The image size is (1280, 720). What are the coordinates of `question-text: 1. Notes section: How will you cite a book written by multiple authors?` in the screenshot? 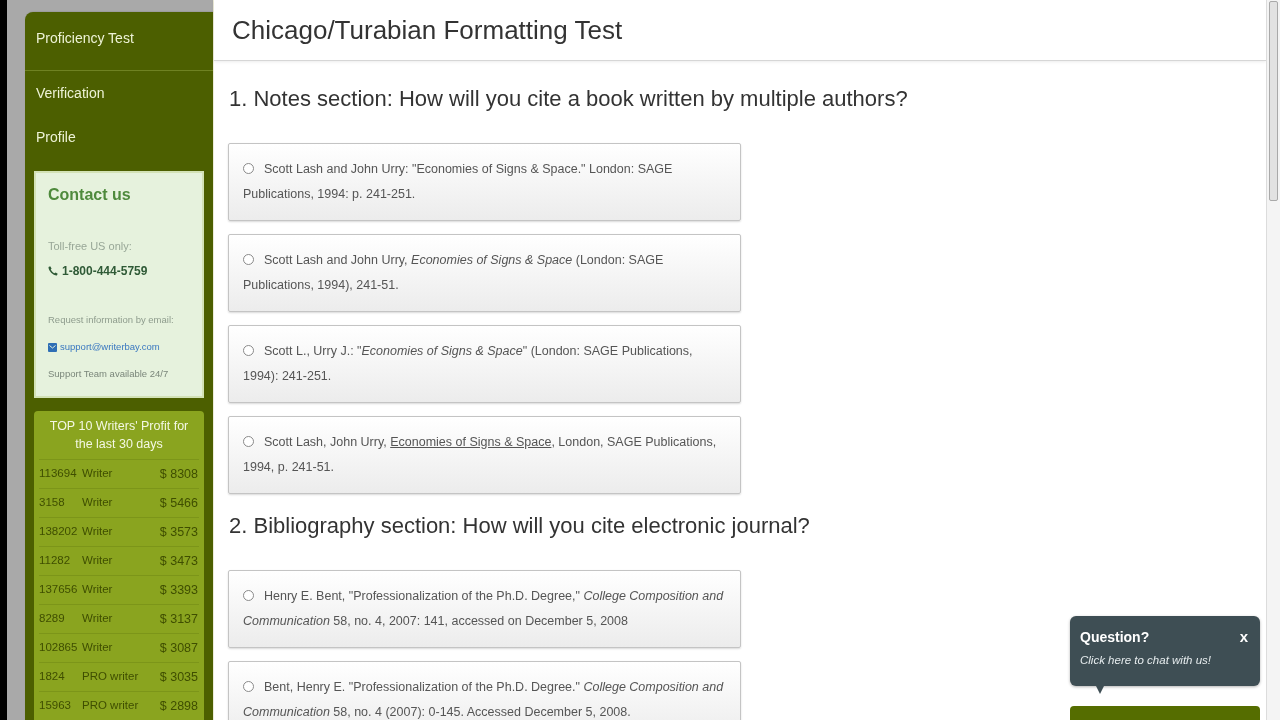 It's located at (569, 99).